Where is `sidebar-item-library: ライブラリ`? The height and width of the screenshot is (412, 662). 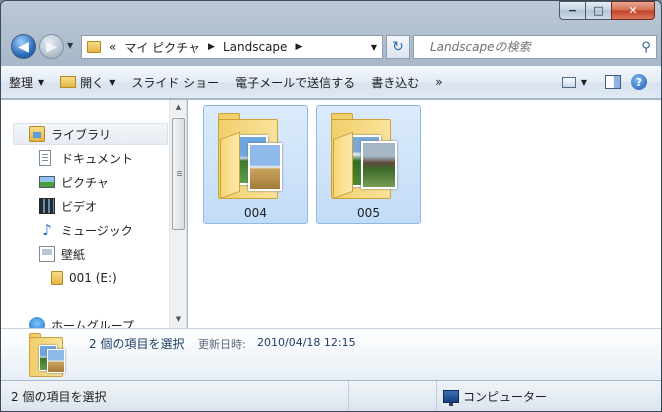 sidebar-item-library: ライブラリ is located at coordinates (90, 134).